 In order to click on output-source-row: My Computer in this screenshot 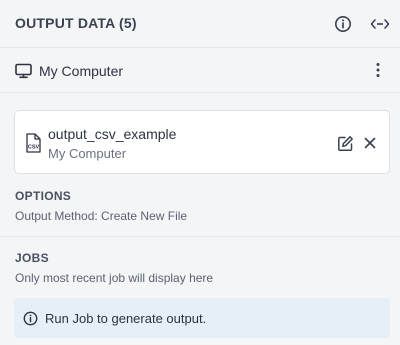, I will do `click(200, 70)`.